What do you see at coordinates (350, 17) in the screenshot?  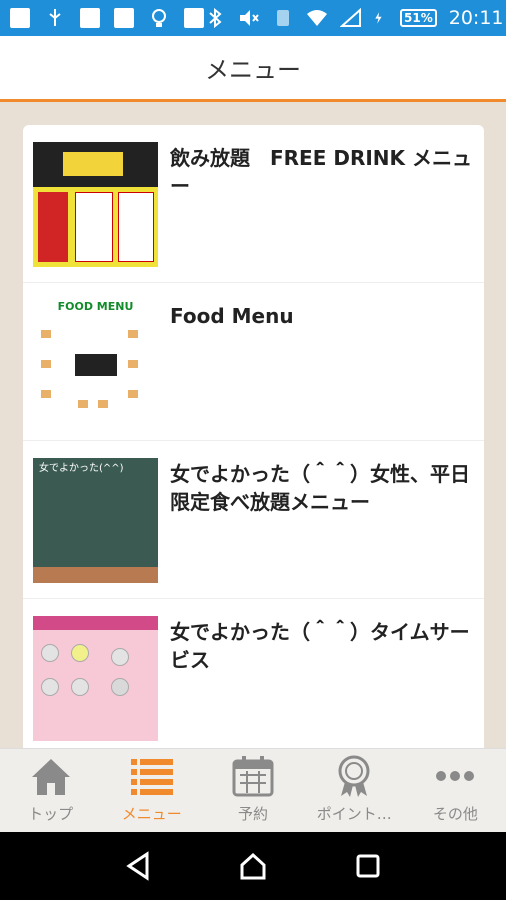 I see `signal-icon` at bounding box center [350, 17].